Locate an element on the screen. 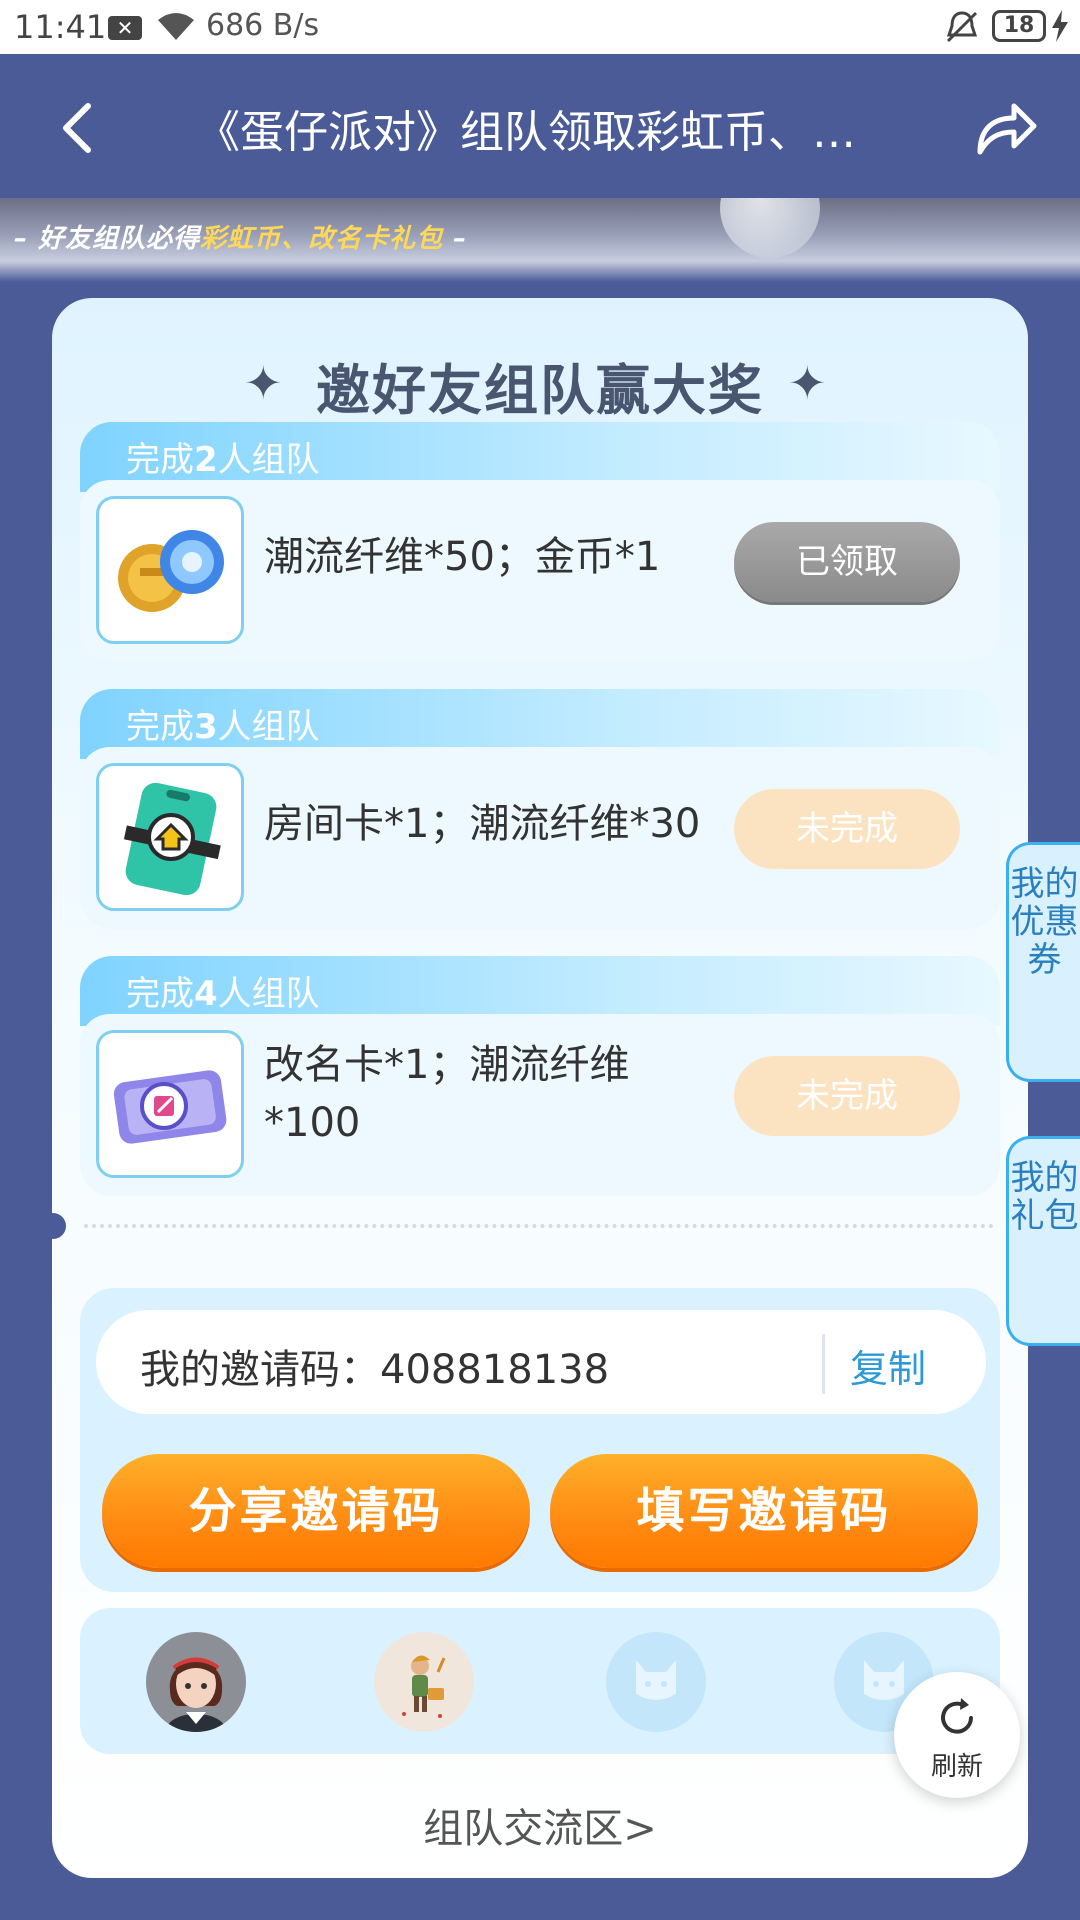 This screenshot has height=1920, width=1080. bell-muted-icon is located at coordinates (962, 27).